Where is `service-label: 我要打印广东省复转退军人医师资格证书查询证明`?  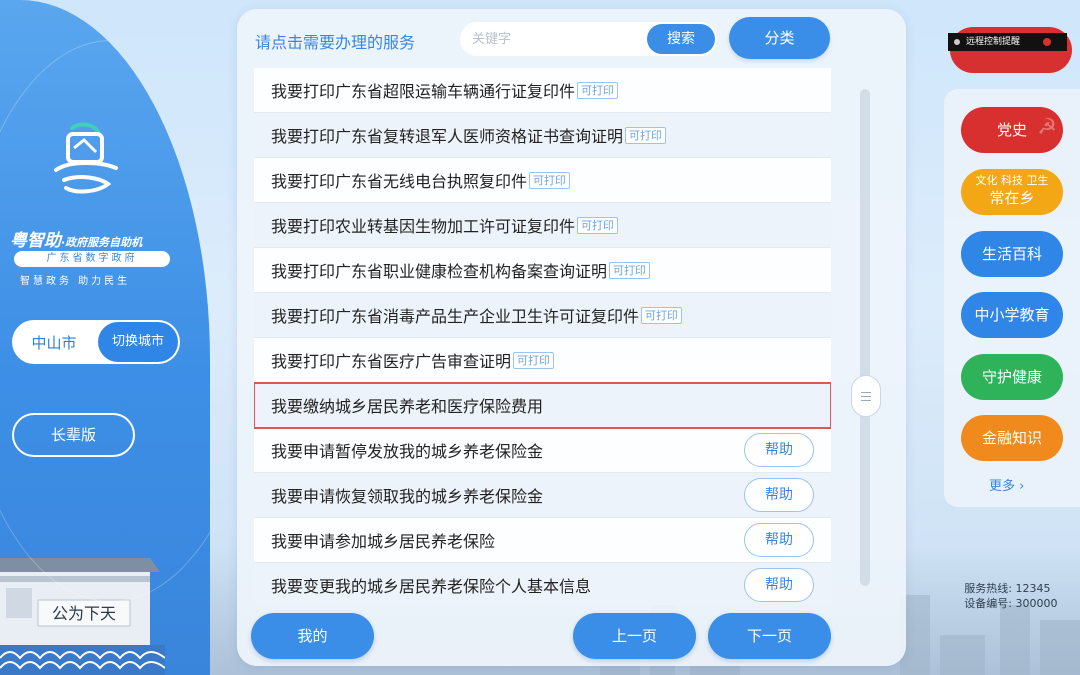 service-label: 我要打印广东省复转退军人医师资格证书查询证明 is located at coordinates (447, 136).